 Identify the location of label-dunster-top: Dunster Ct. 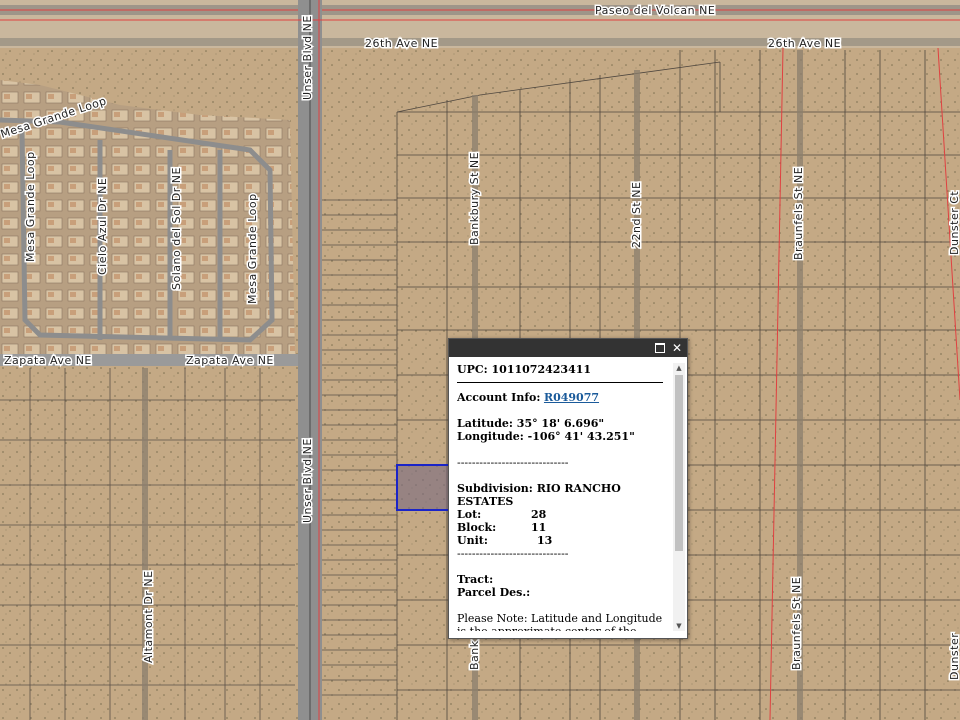
(954, 223).